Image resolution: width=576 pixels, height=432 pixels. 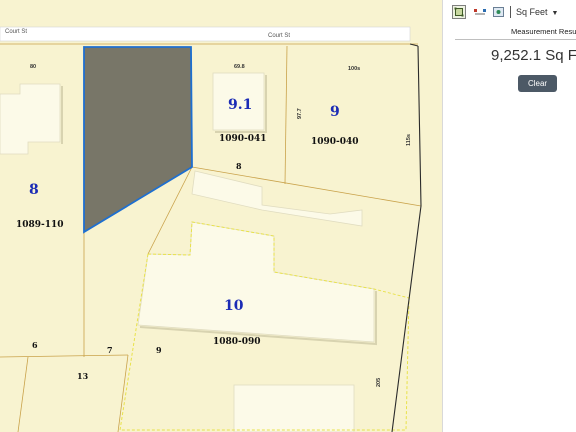 I want to click on parcel-id-1080-090: 1080-090, so click(x=237, y=342).